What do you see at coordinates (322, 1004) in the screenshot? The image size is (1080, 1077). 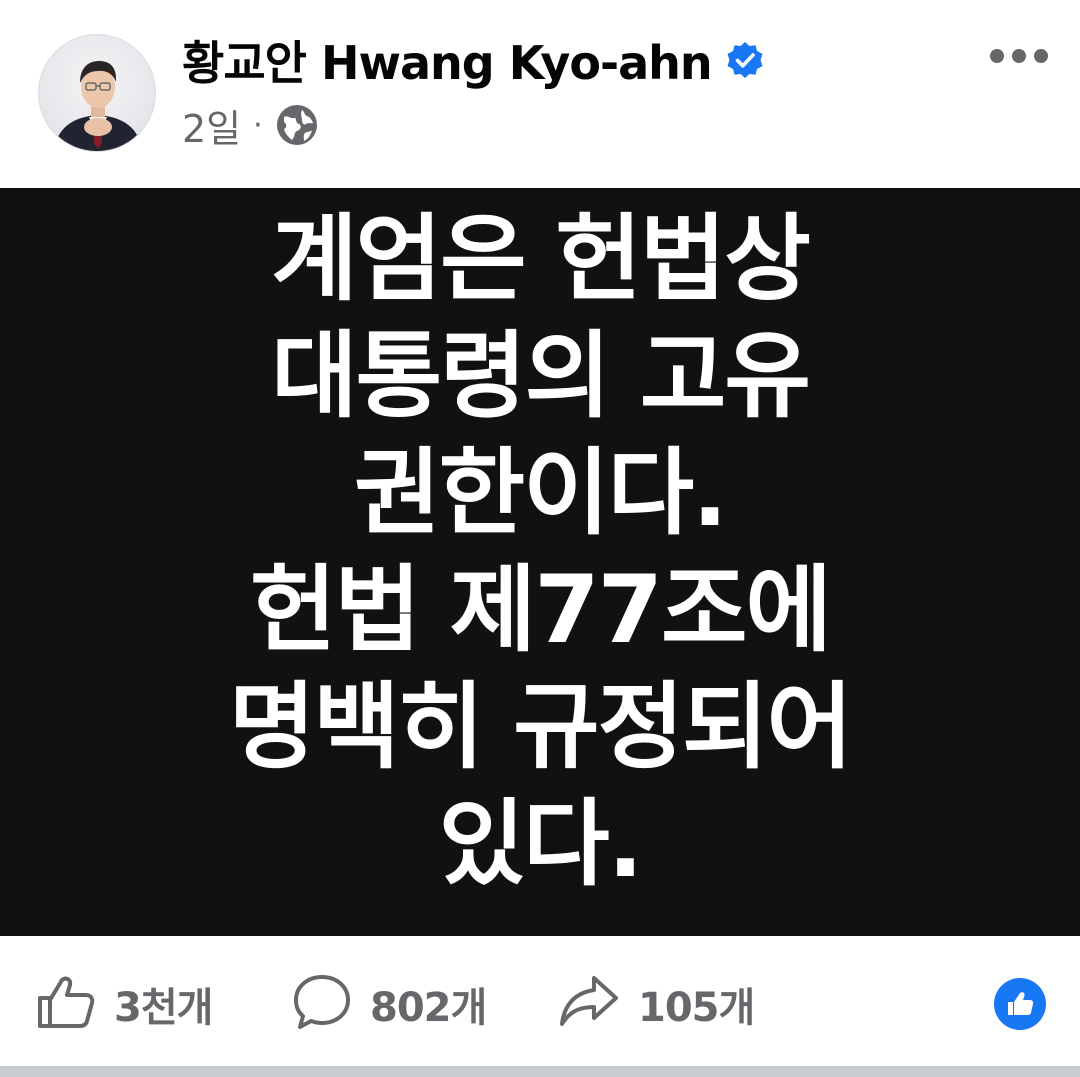 I see `comment-bubble-icon` at bounding box center [322, 1004].